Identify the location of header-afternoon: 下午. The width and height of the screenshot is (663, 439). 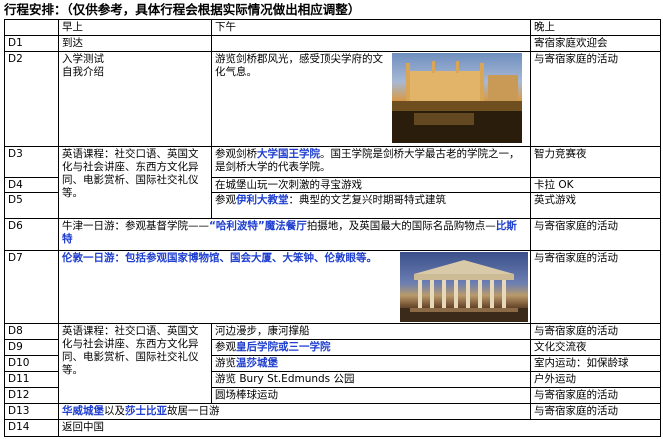
(225, 27).